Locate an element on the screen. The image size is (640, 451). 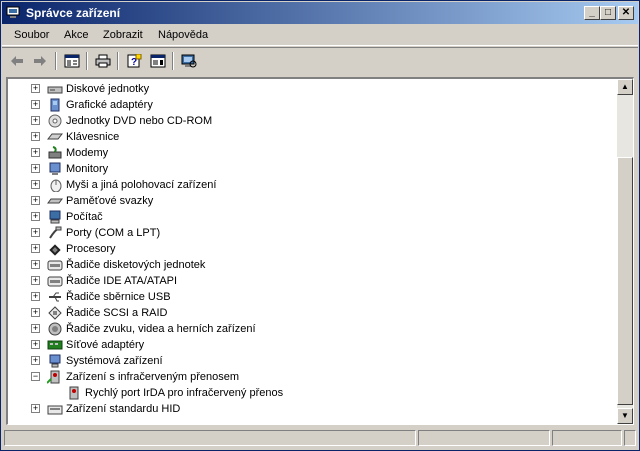
tree-item-label: Síťové adaptéry is located at coordinates (105, 345).